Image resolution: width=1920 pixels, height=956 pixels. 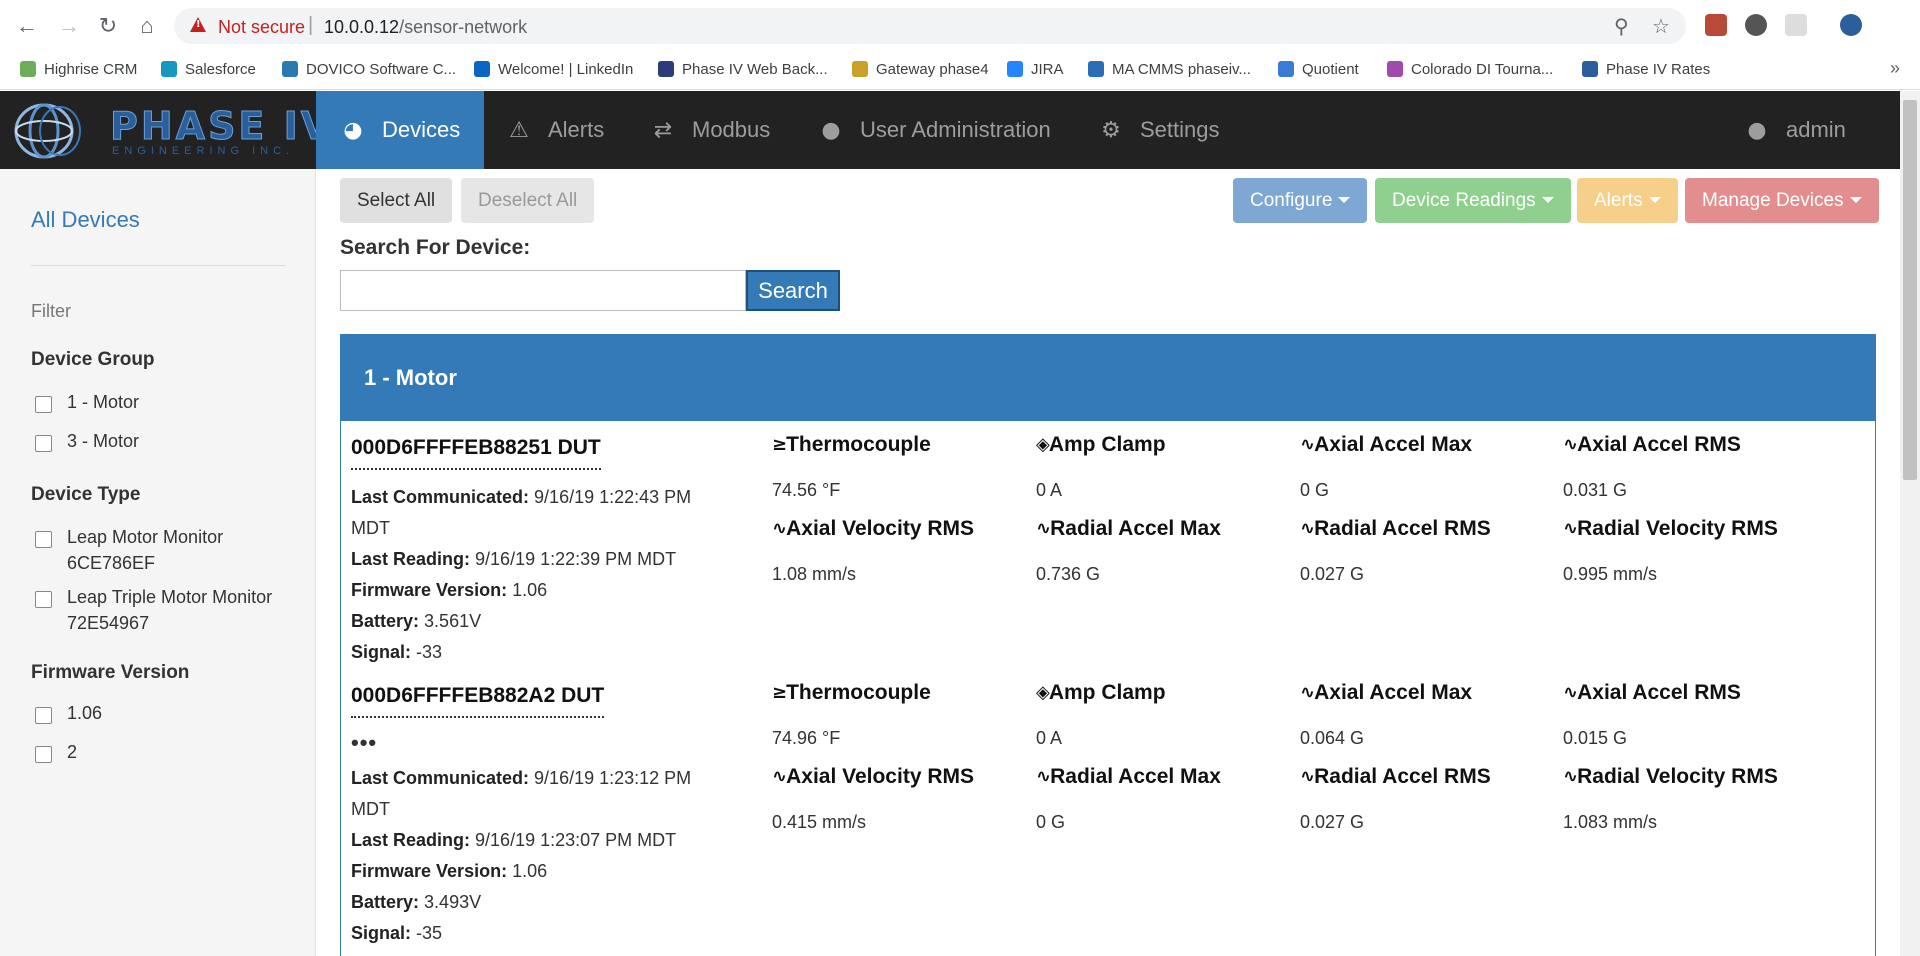 What do you see at coordinates (1473, 200) in the screenshot?
I see `device-readings-button: Device Readings` at bounding box center [1473, 200].